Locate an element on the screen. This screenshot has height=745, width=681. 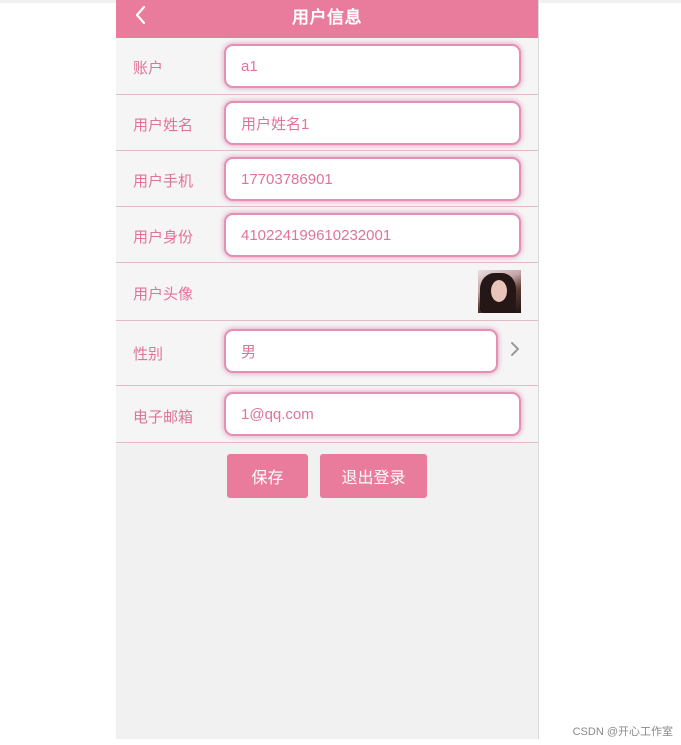
id-card-row: 用户身份 410224199610232001 is located at coordinates (327, 235).